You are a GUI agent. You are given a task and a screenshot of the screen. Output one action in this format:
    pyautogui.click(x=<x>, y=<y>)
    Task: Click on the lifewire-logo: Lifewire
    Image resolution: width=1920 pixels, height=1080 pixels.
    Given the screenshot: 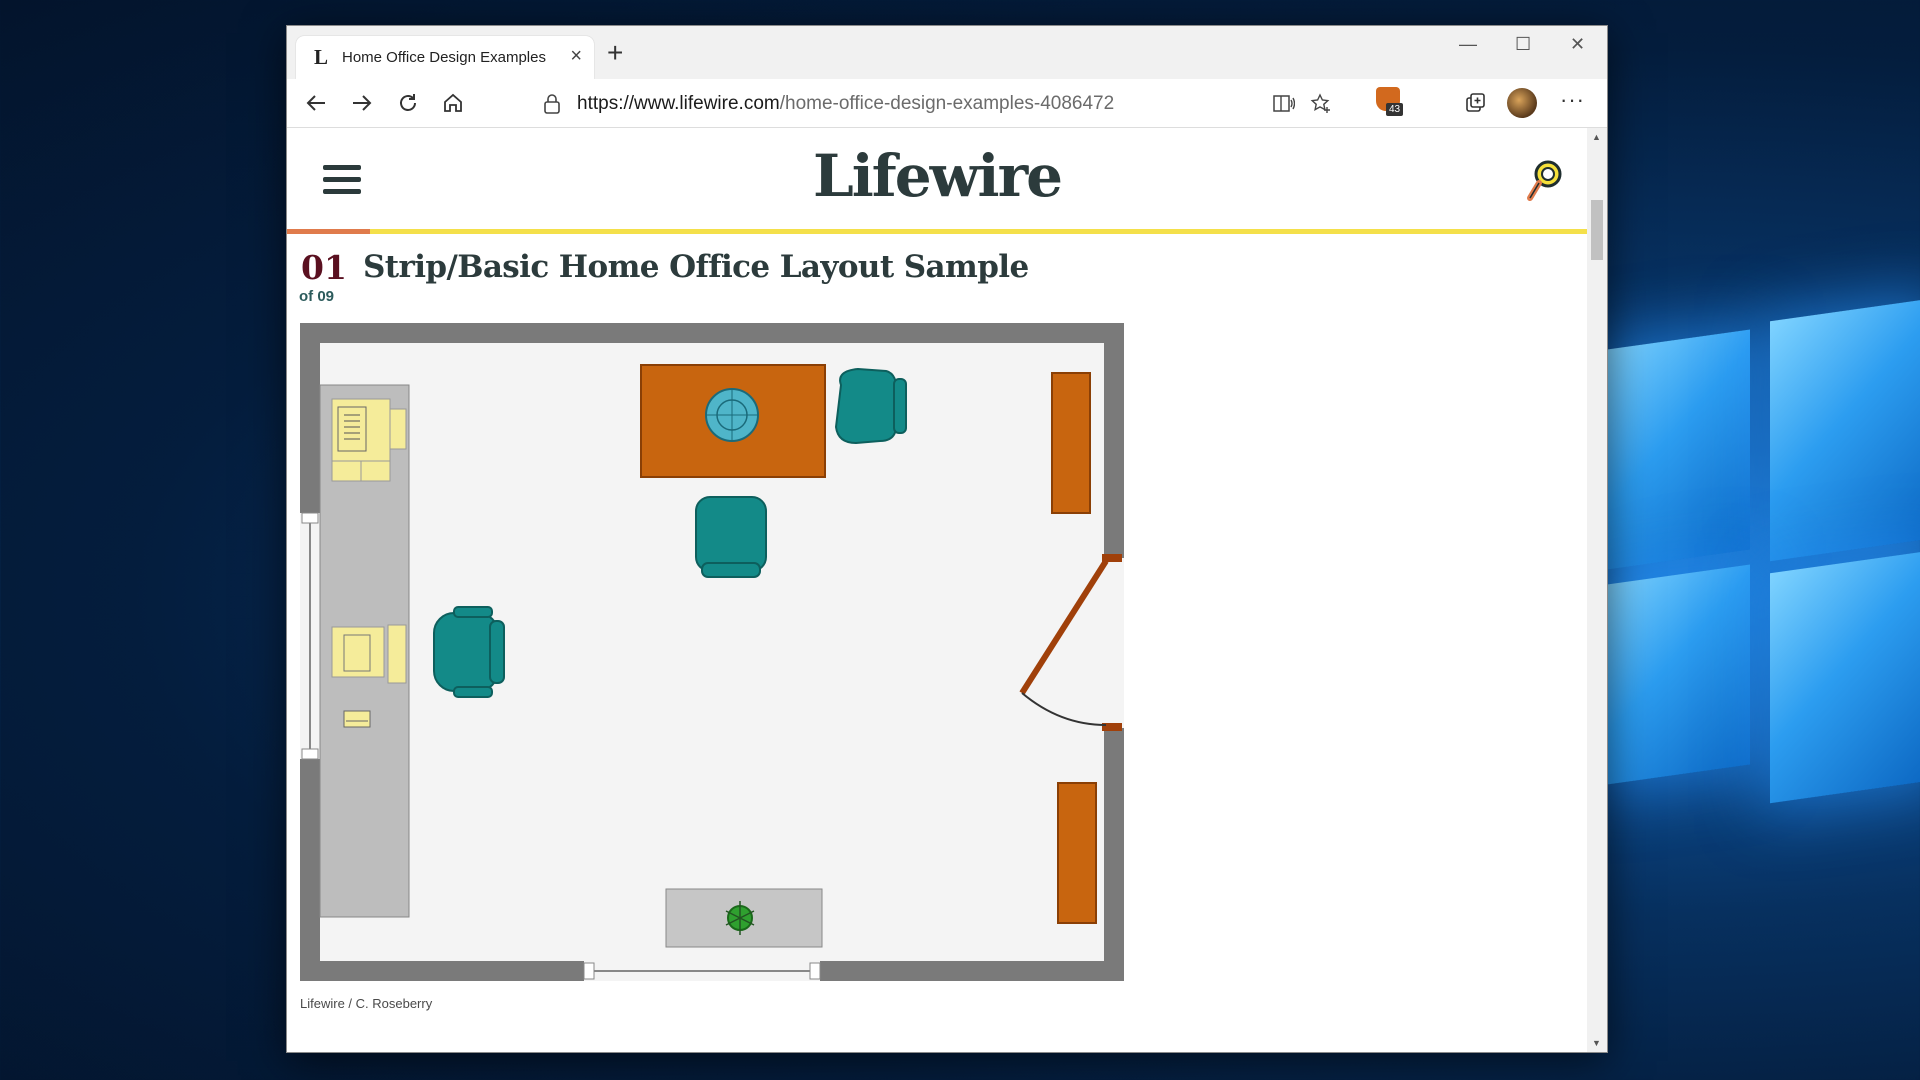 What is the action you would take?
    pyautogui.click(x=937, y=176)
    